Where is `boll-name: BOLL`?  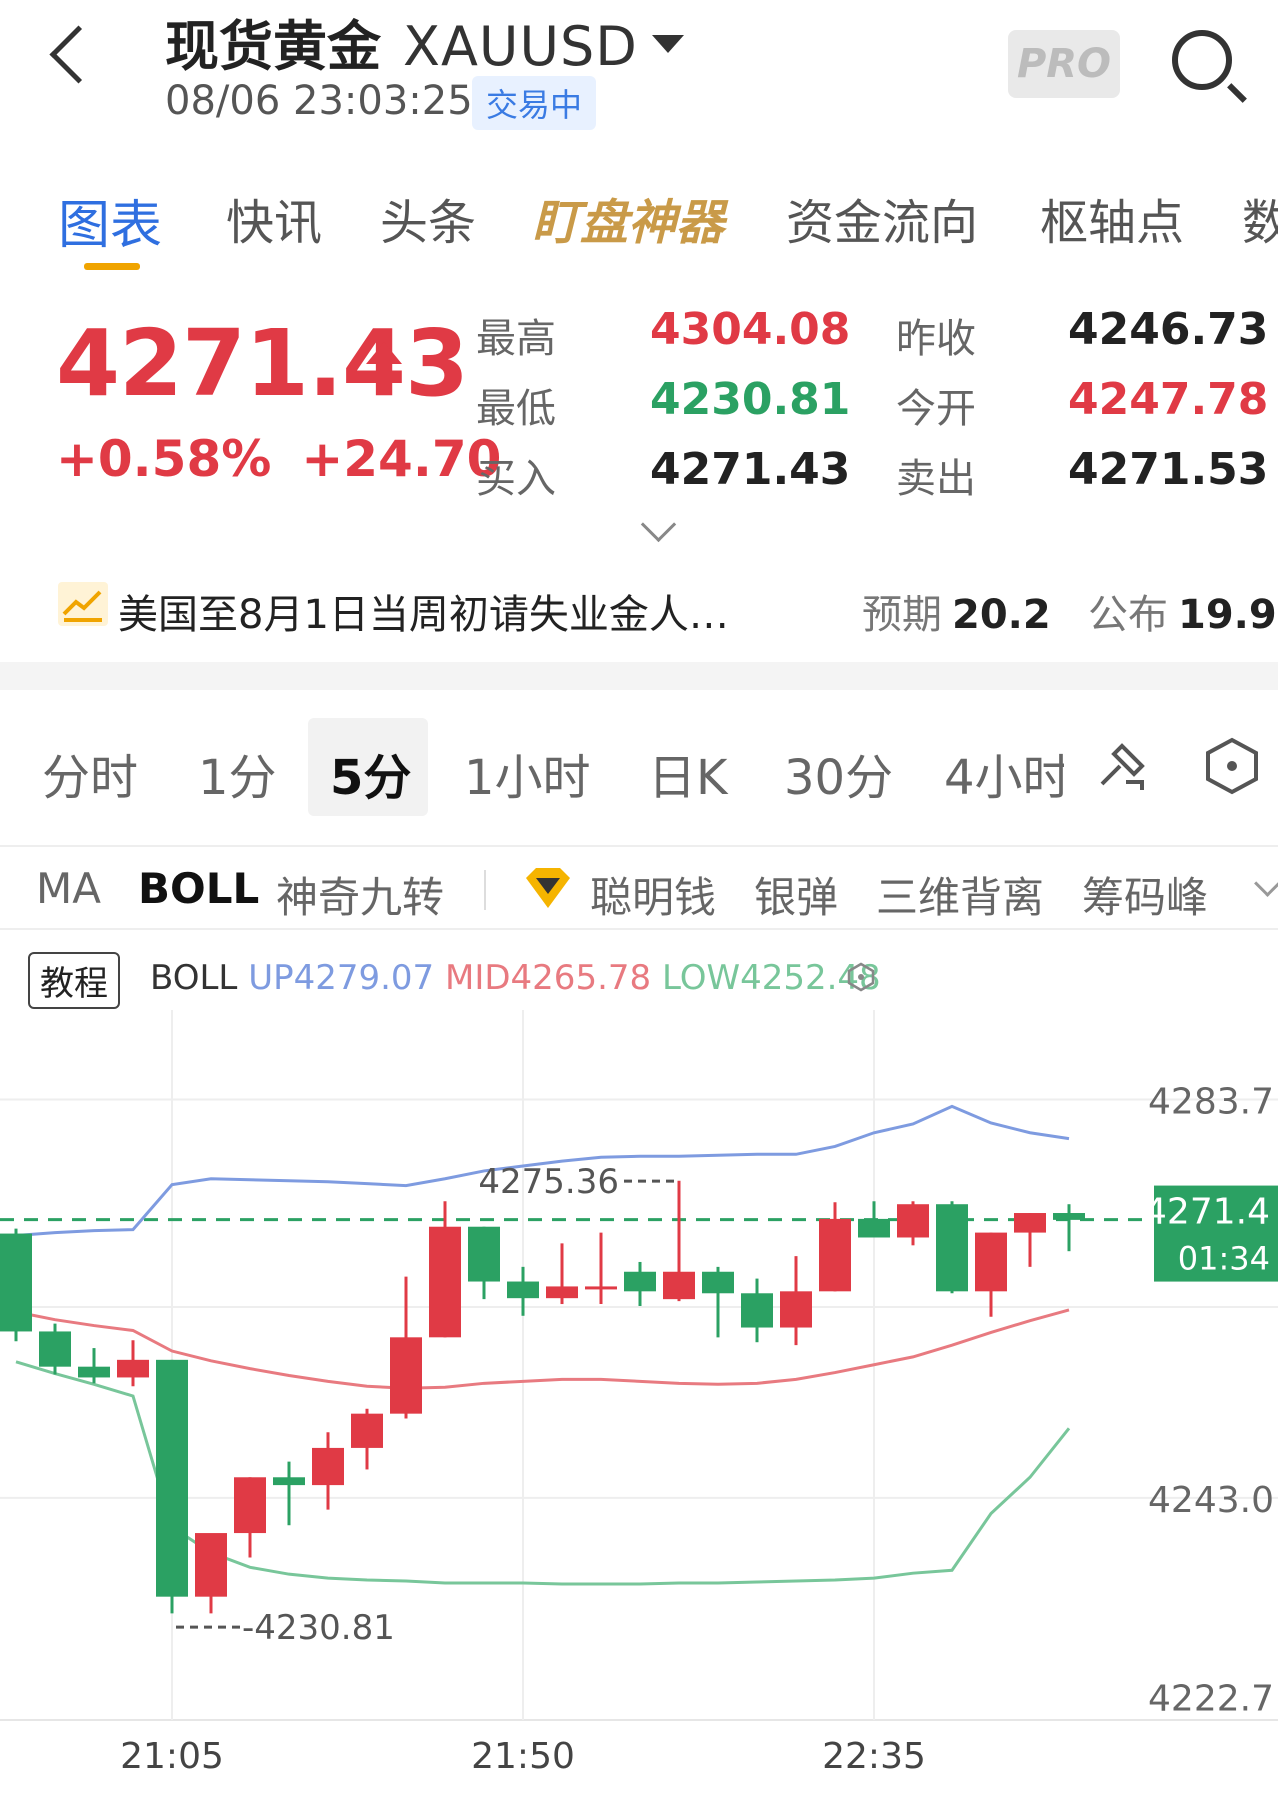 boll-name: BOLL is located at coordinates (194, 978).